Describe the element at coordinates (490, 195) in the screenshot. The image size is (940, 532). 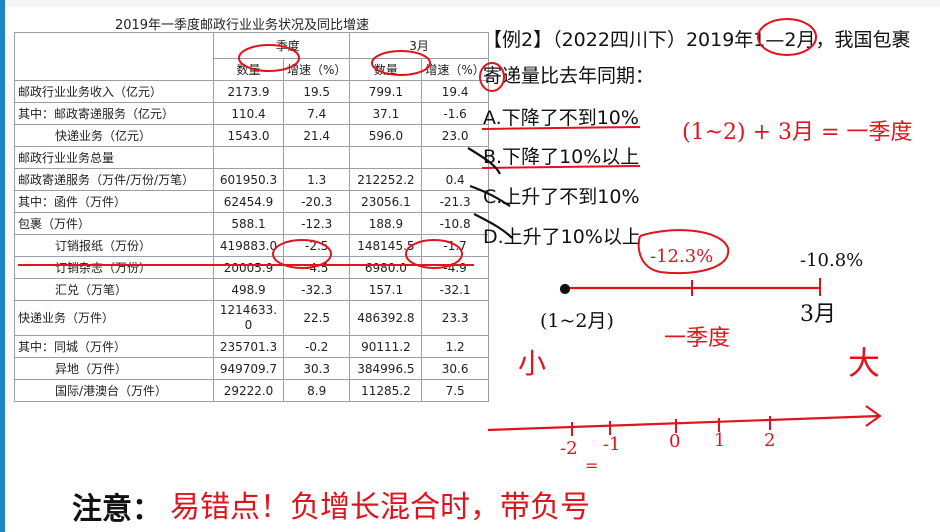
I see `strike-option-c` at that location.